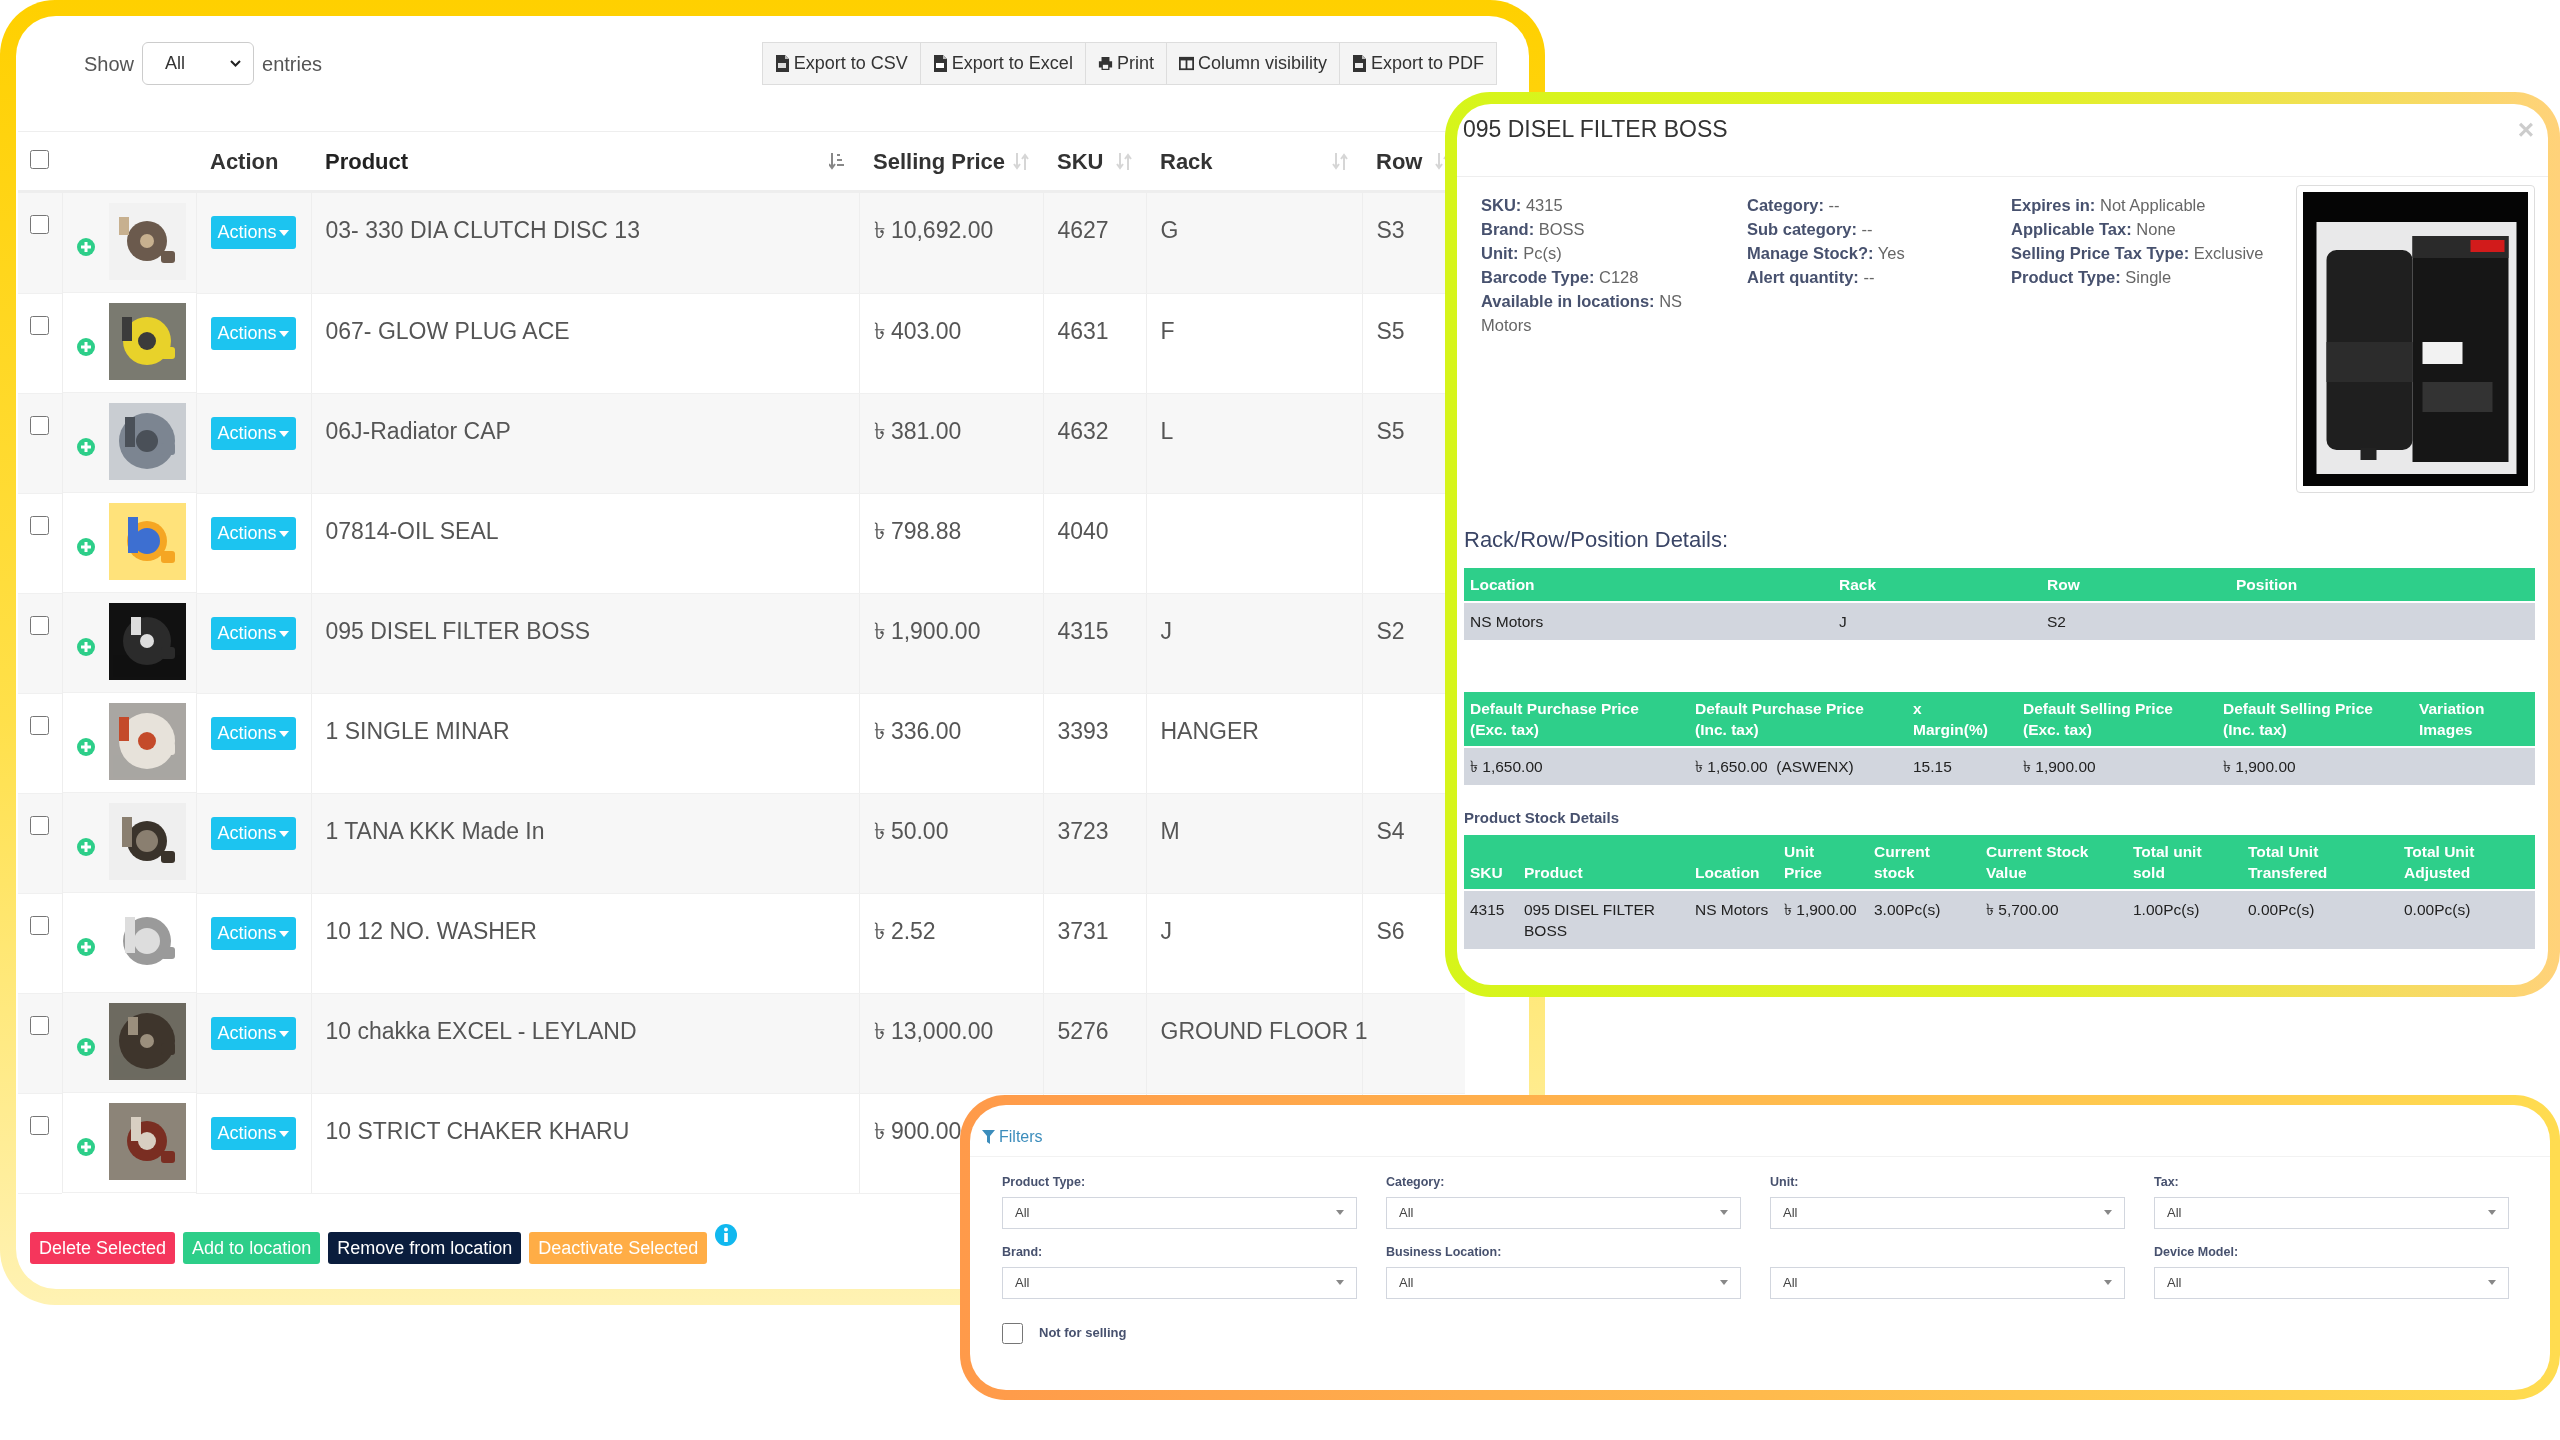 The width and height of the screenshot is (2560, 1440). What do you see at coordinates (917, 530) in the screenshot?
I see `table-cell: ৳ 798.88` at bounding box center [917, 530].